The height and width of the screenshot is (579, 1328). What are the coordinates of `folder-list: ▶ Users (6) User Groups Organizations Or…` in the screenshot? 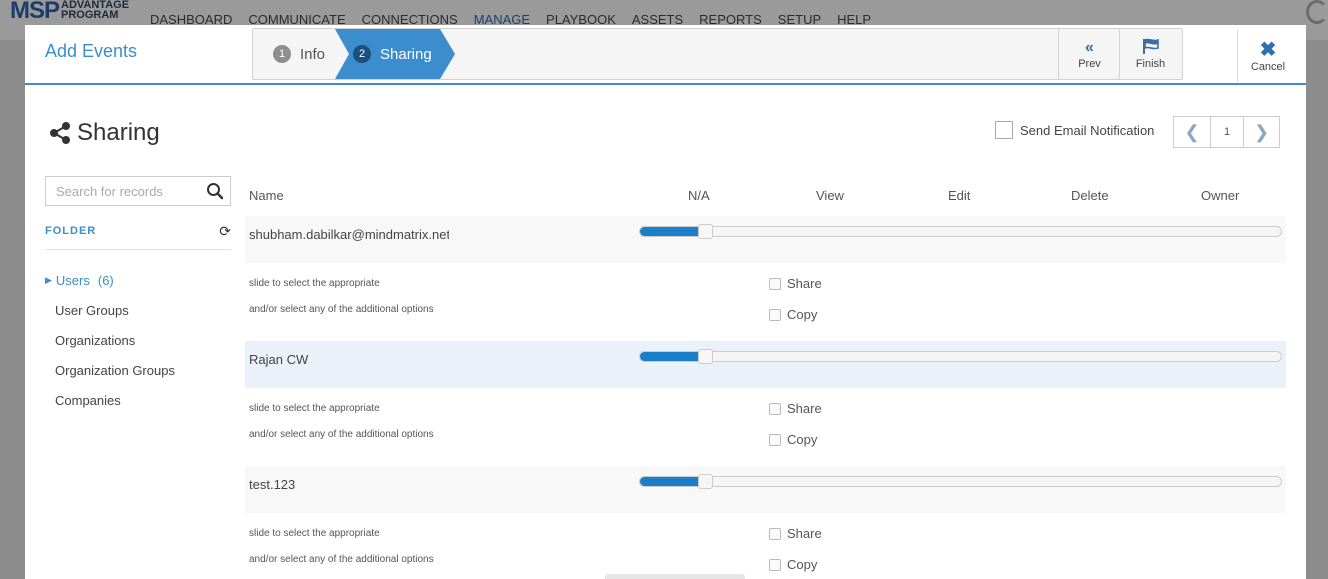 It's located at (138, 340).